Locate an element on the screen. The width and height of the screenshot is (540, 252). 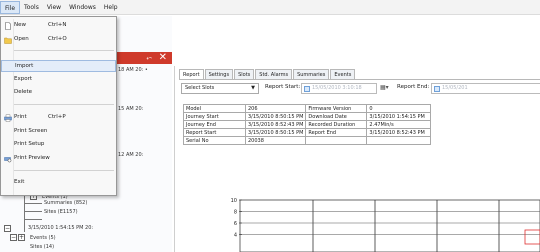
chart-y-tick-label: 8 is located at coordinates (235, 213).